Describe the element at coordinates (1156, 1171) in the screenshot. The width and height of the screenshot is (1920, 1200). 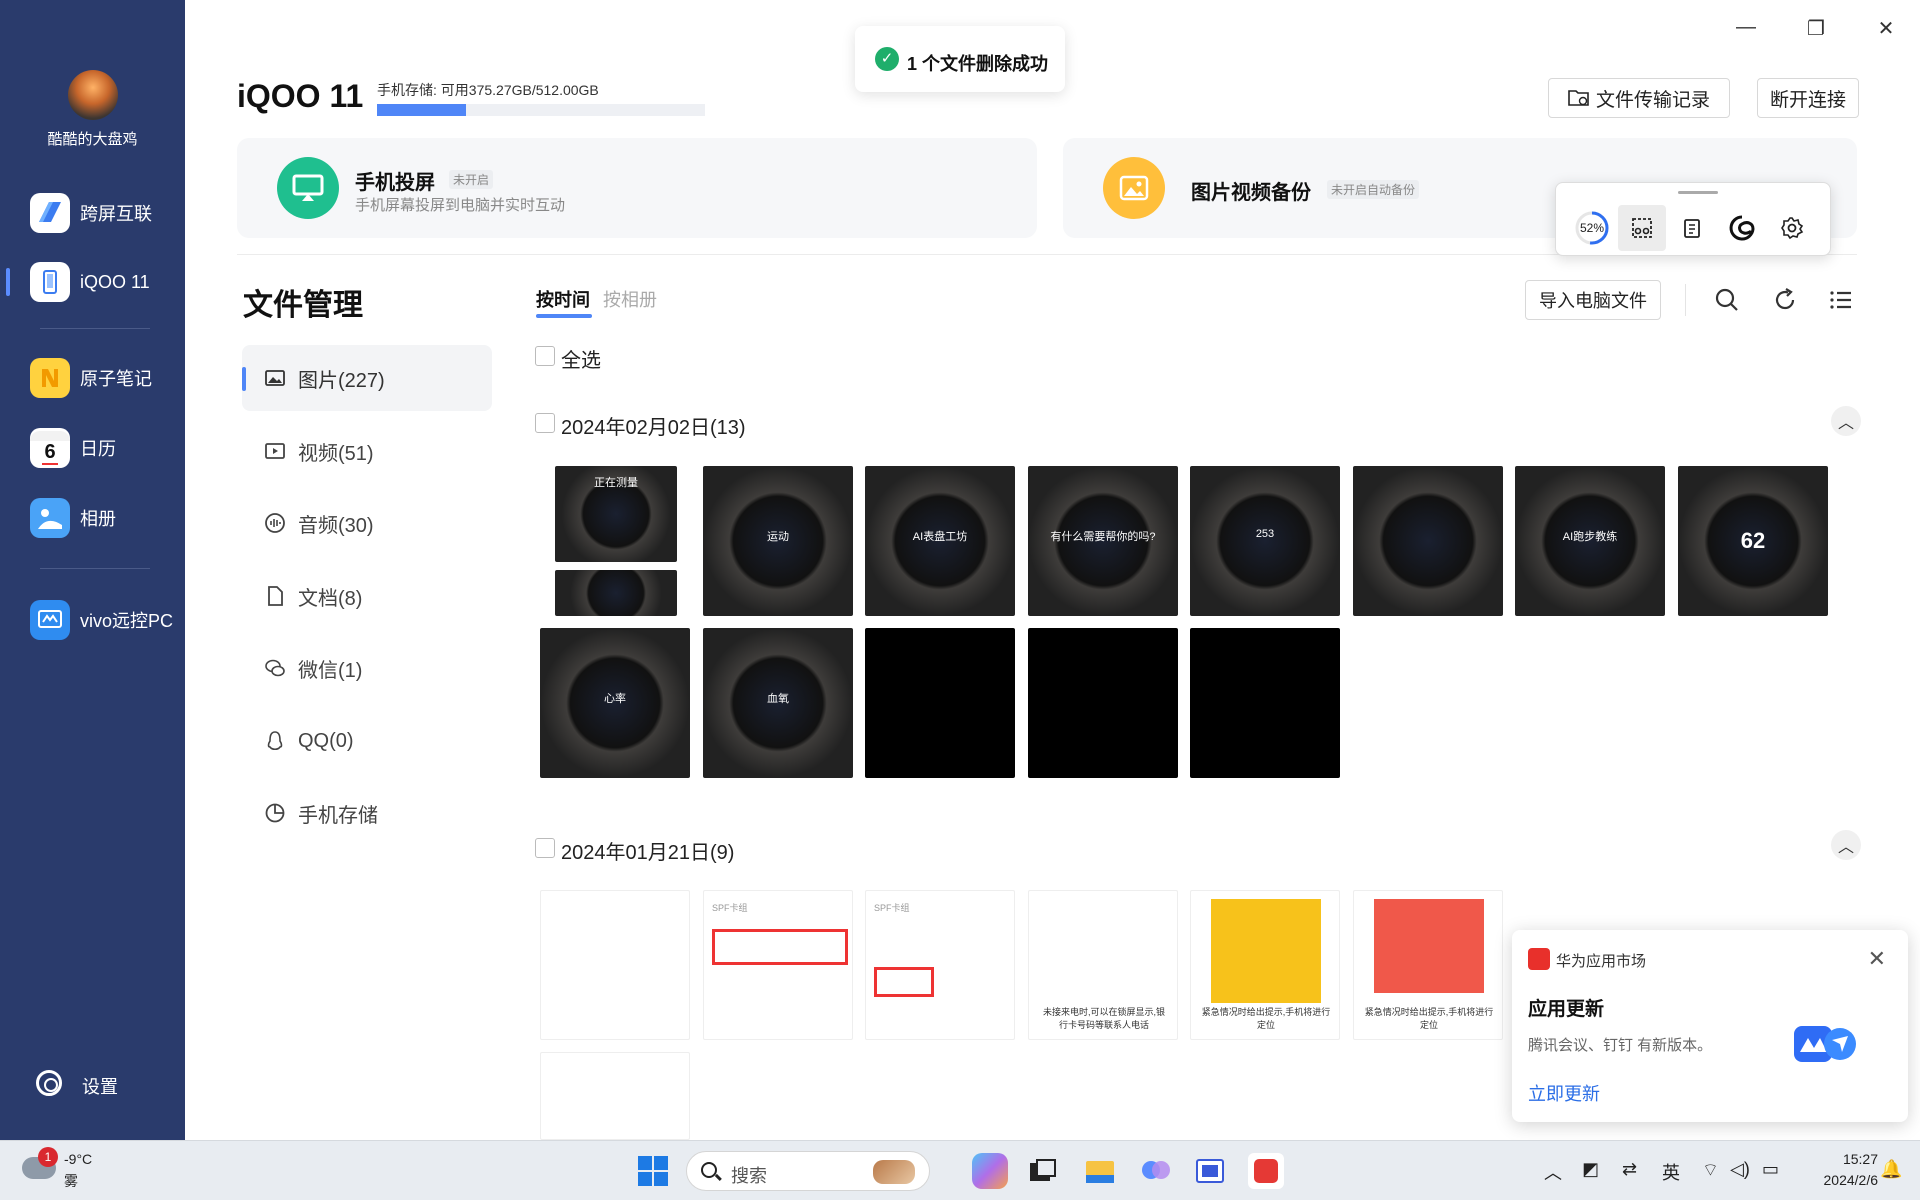
I see `assistant-app-icon` at that location.